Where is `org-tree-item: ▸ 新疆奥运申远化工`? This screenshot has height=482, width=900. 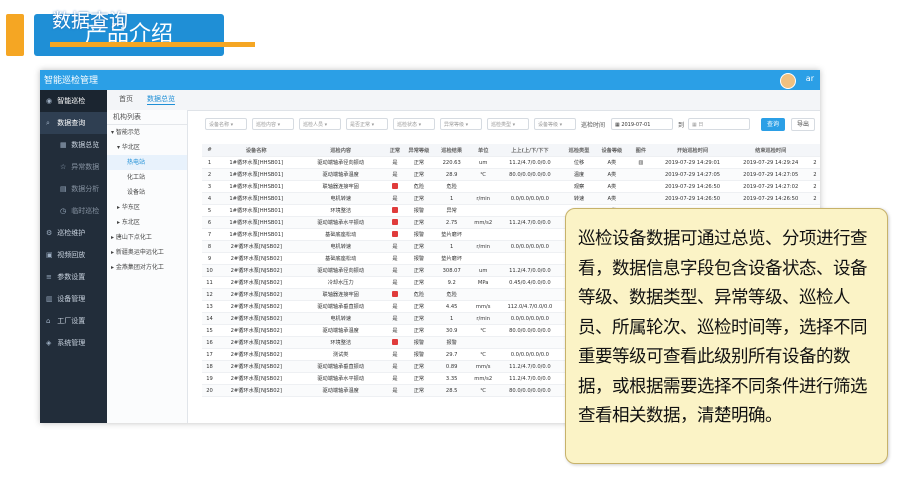
org-tree-item: ▸ 新疆奥运申远化工 is located at coordinates (147, 252).